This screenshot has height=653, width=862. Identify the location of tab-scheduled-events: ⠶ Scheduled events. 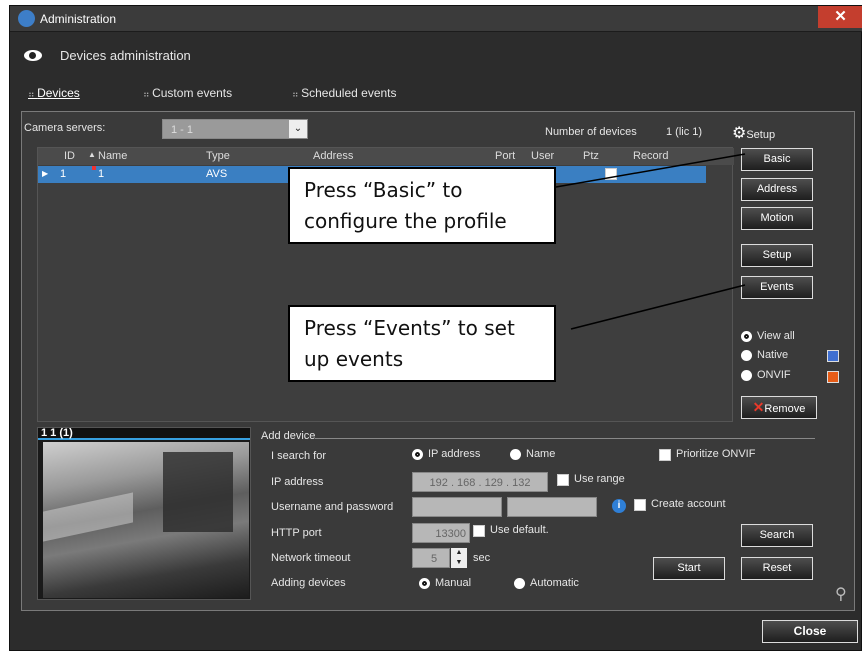
(344, 93).